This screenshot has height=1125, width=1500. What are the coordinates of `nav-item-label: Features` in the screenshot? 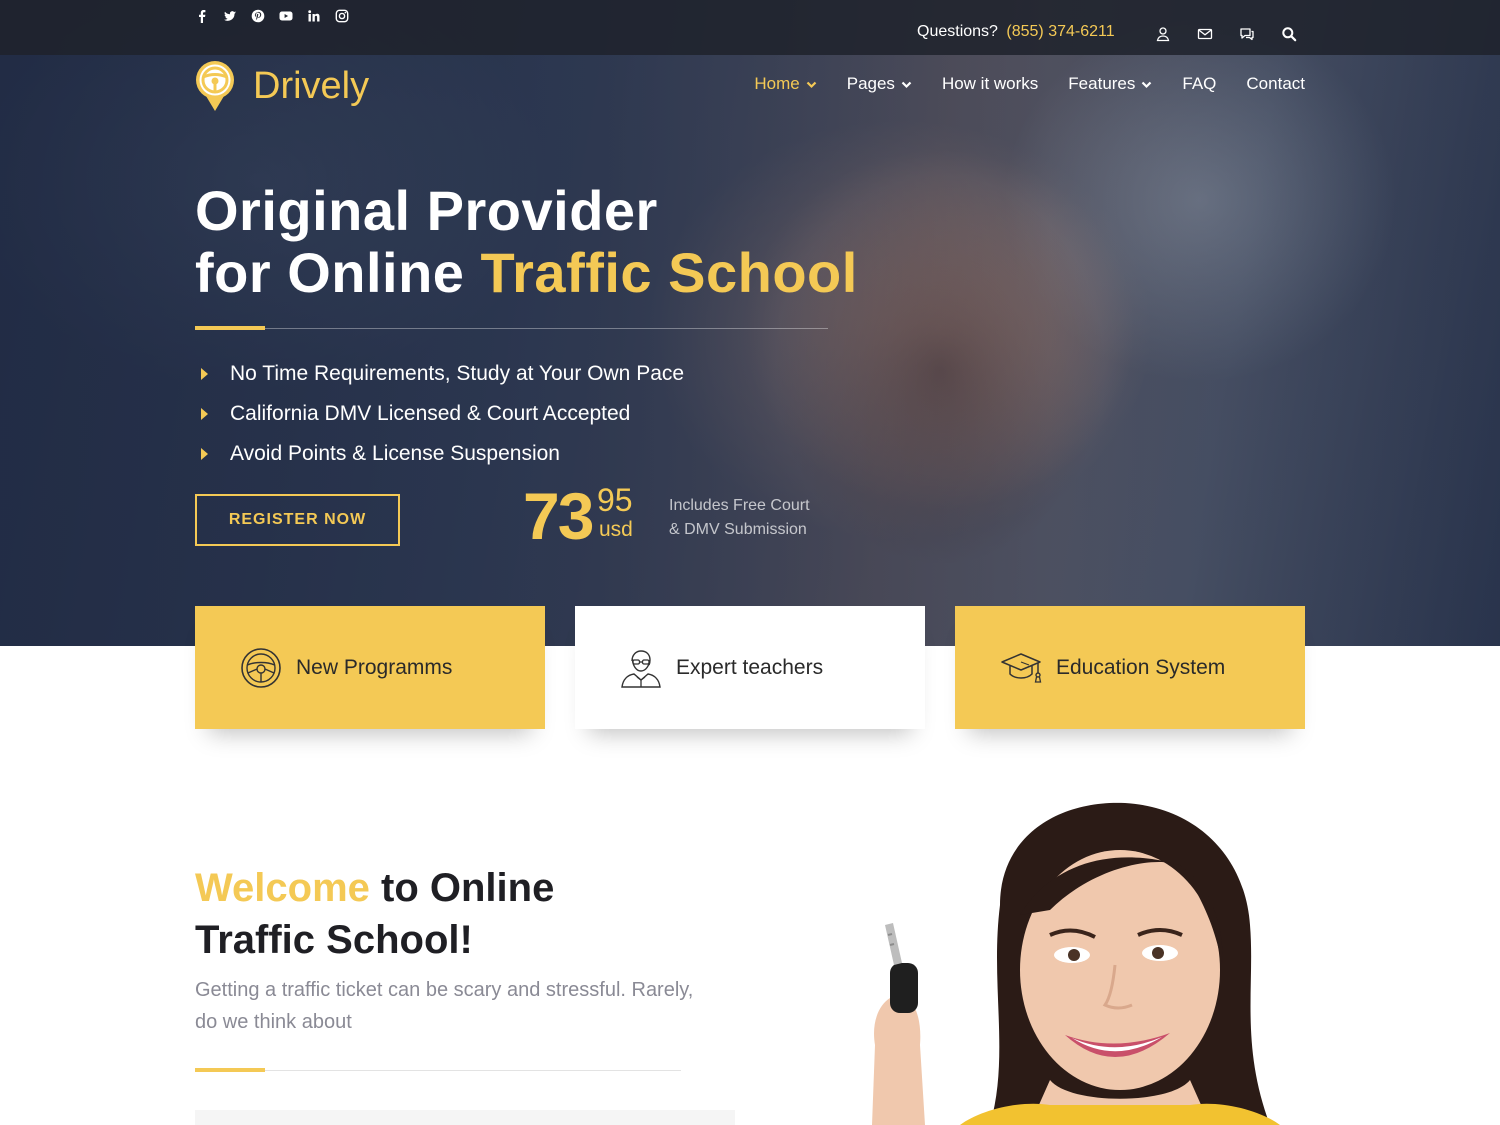 It's located at (1102, 83).